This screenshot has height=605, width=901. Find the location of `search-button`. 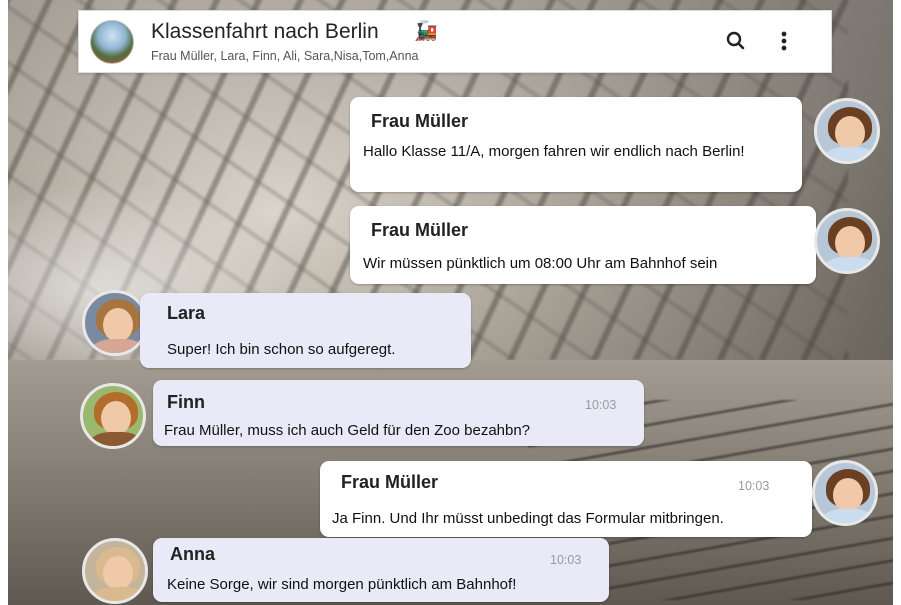

search-button is located at coordinates (736, 41).